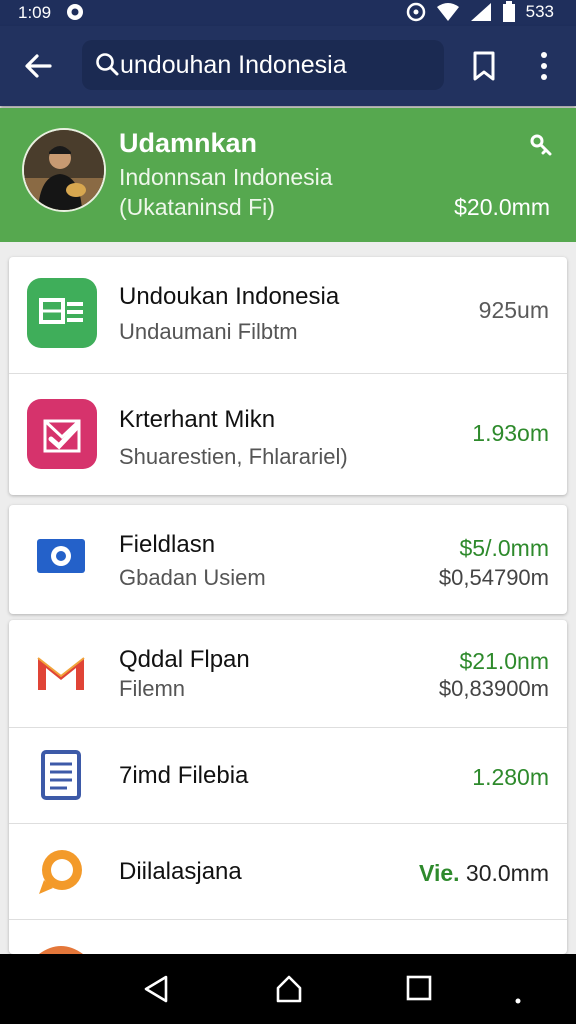 The image size is (576, 1024). Describe the element at coordinates (288, 937) in the screenshot. I see `list-item-partial` at that location.